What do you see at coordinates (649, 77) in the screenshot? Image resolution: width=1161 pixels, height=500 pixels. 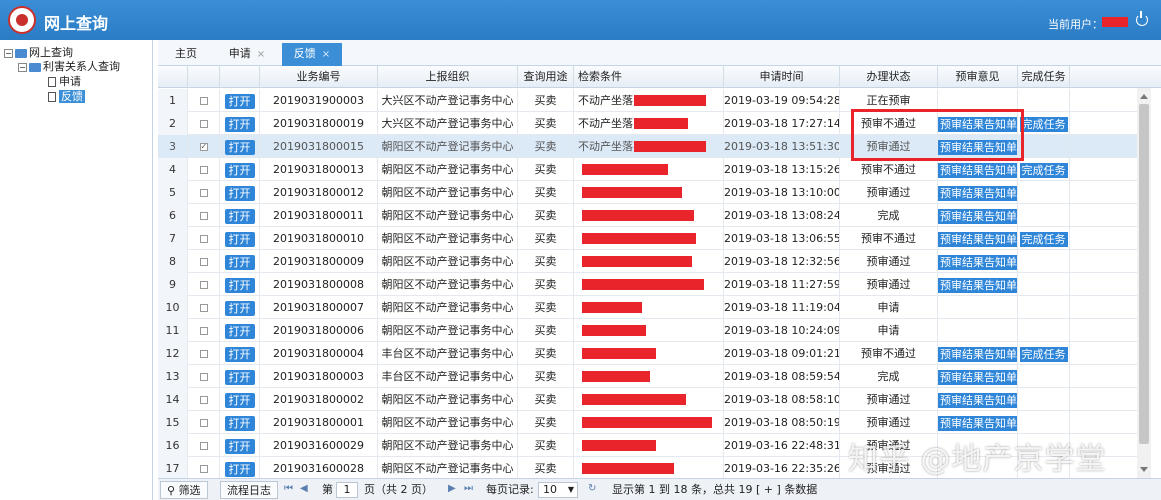 I see `header-condition: 检索条件` at bounding box center [649, 77].